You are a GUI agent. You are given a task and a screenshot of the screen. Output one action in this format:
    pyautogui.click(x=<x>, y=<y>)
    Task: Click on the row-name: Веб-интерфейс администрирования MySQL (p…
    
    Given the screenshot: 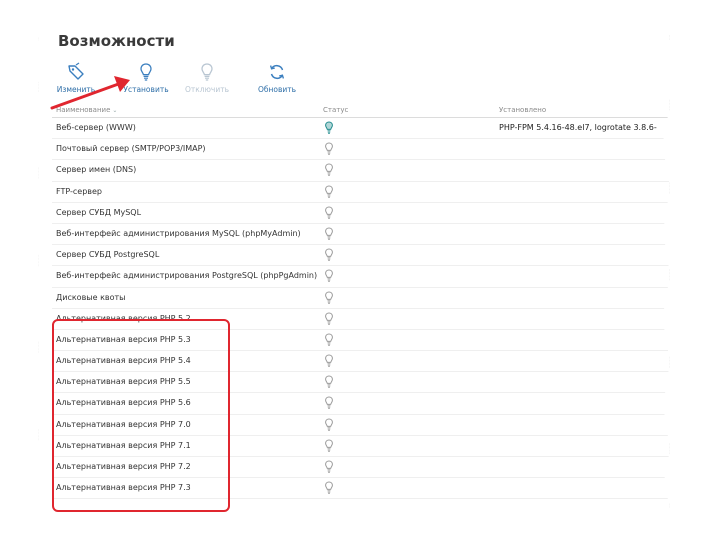 What is the action you would take?
    pyautogui.click(x=178, y=233)
    